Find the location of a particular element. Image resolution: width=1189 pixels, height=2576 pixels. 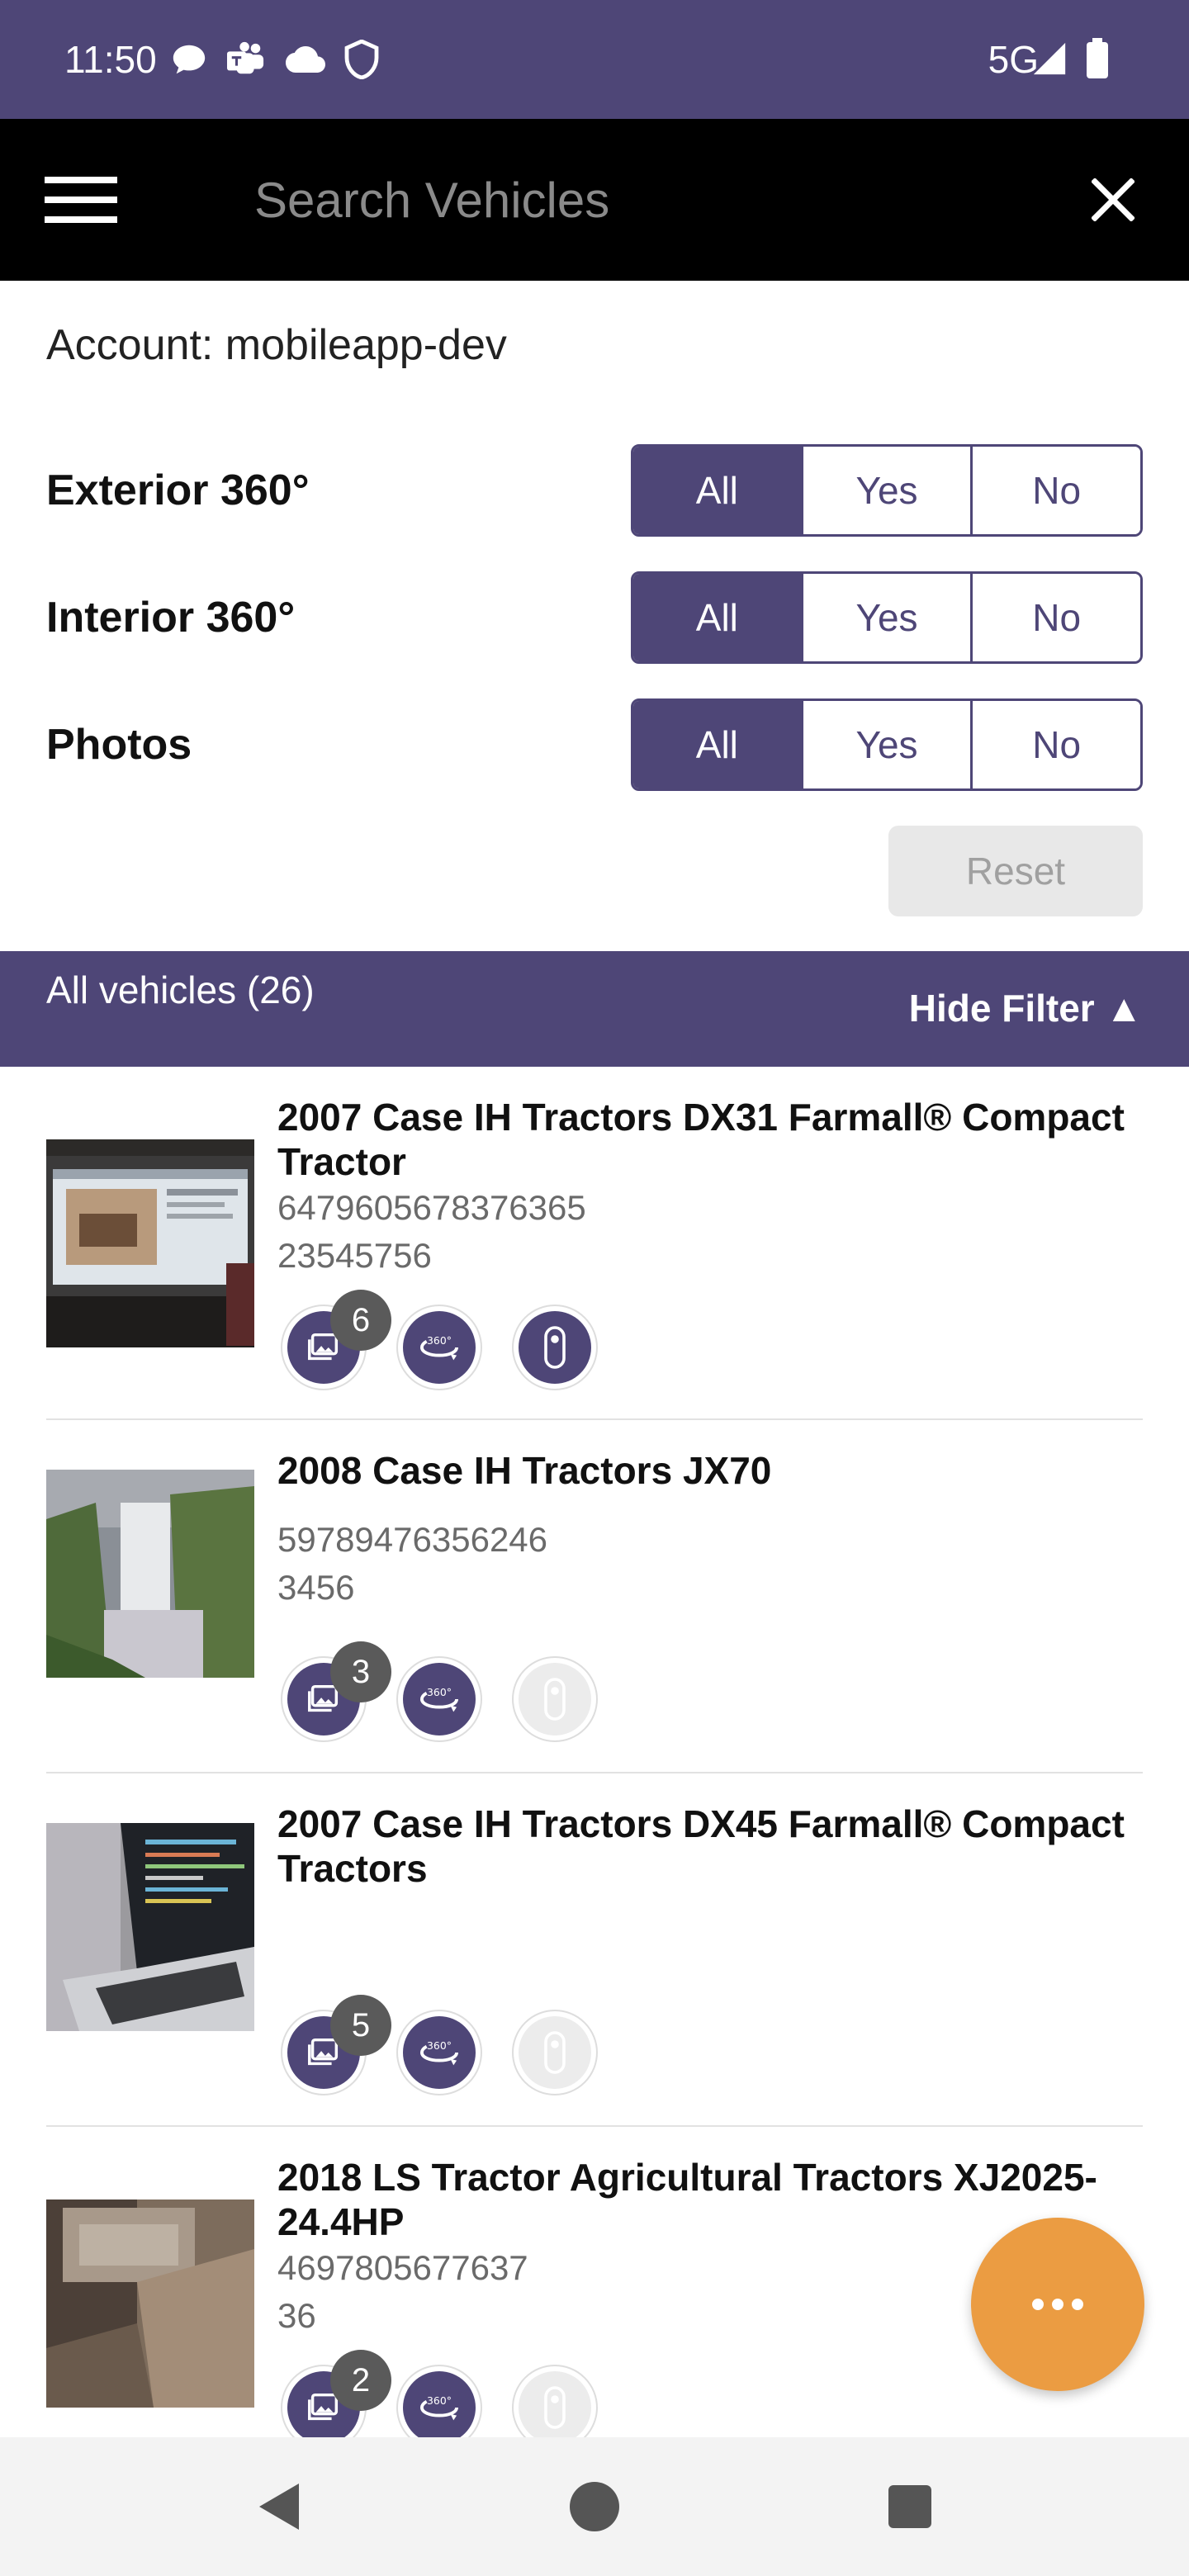

teams-icon is located at coordinates (246, 59).